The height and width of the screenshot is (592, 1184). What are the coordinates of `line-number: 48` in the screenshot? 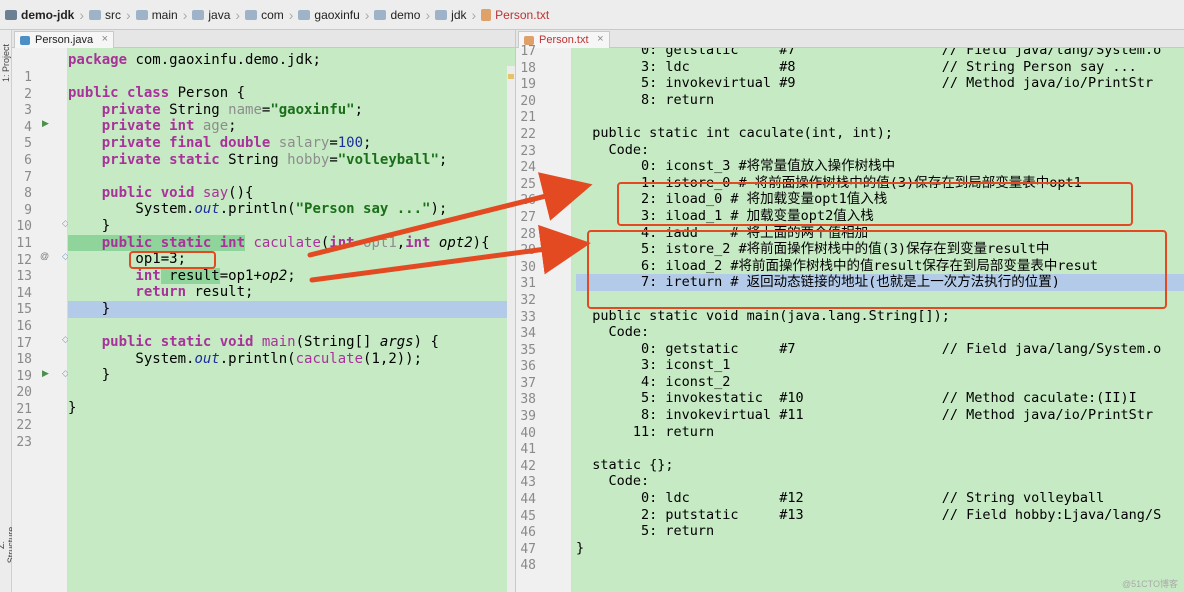 It's located at (528, 566).